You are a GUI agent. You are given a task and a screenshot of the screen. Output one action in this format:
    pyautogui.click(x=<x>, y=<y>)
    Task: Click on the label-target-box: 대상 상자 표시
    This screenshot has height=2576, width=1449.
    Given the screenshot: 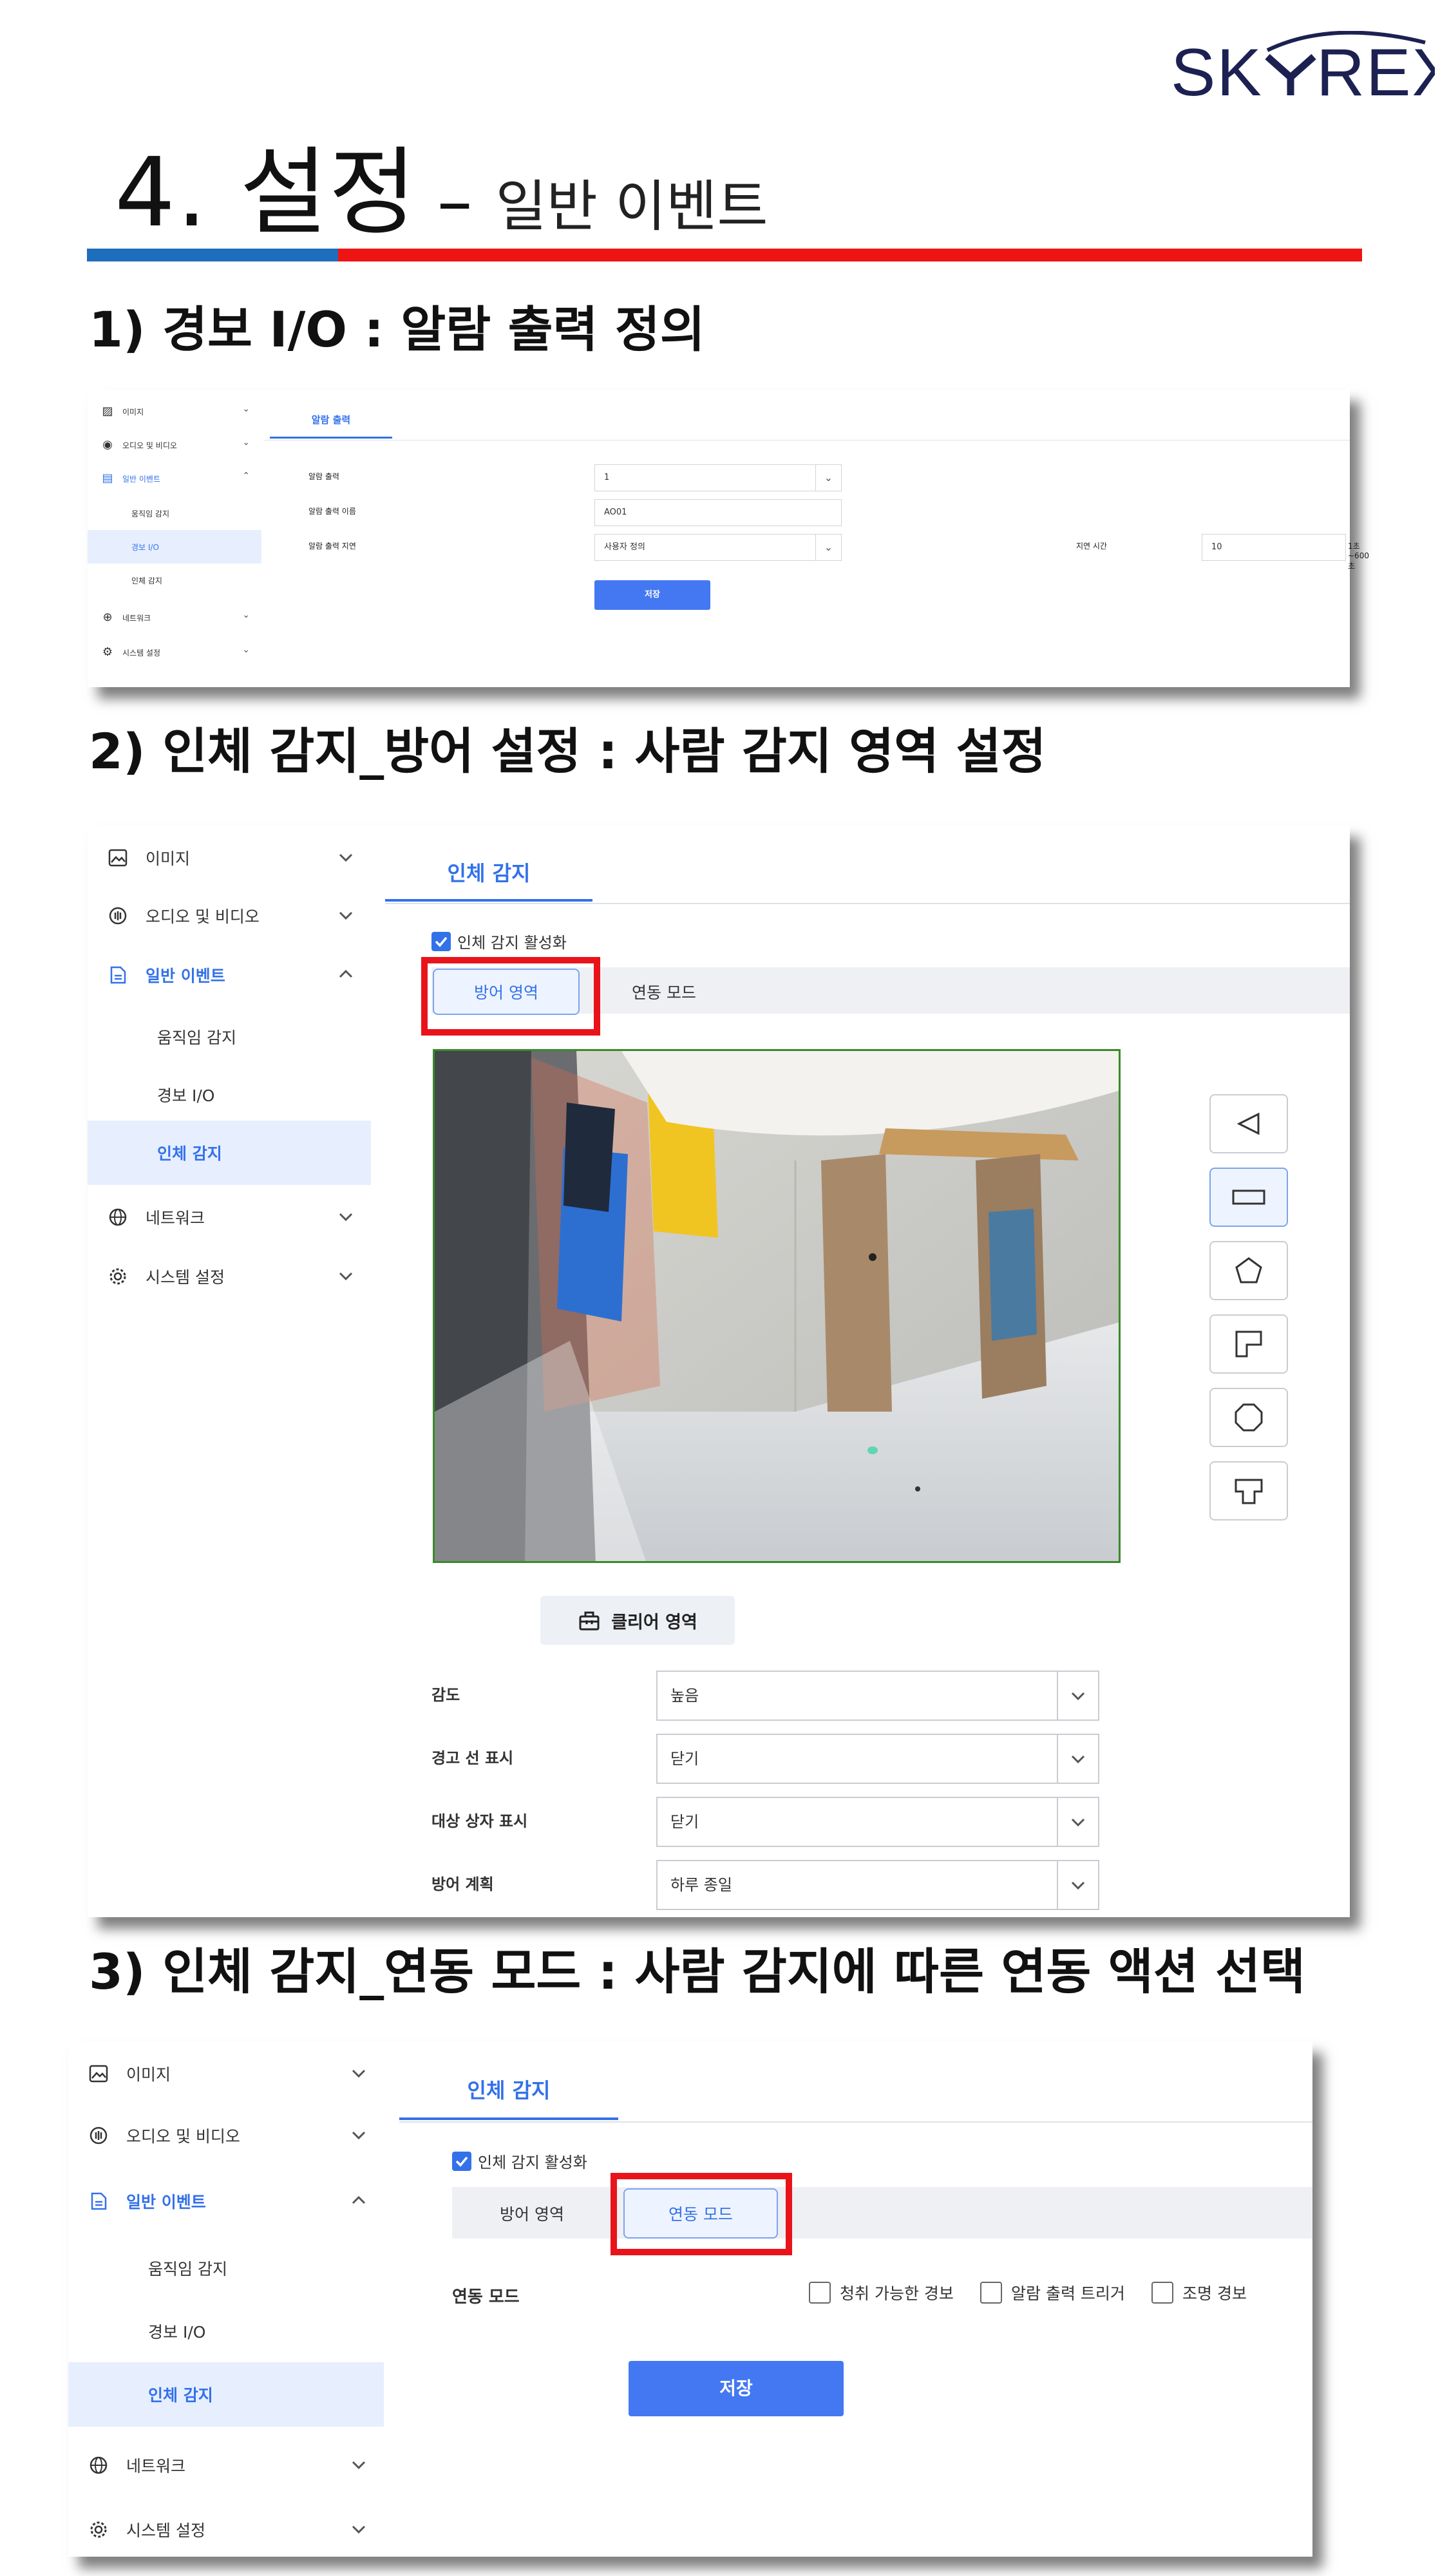 What is the action you would take?
    pyautogui.click(x=480, y=1821)
    